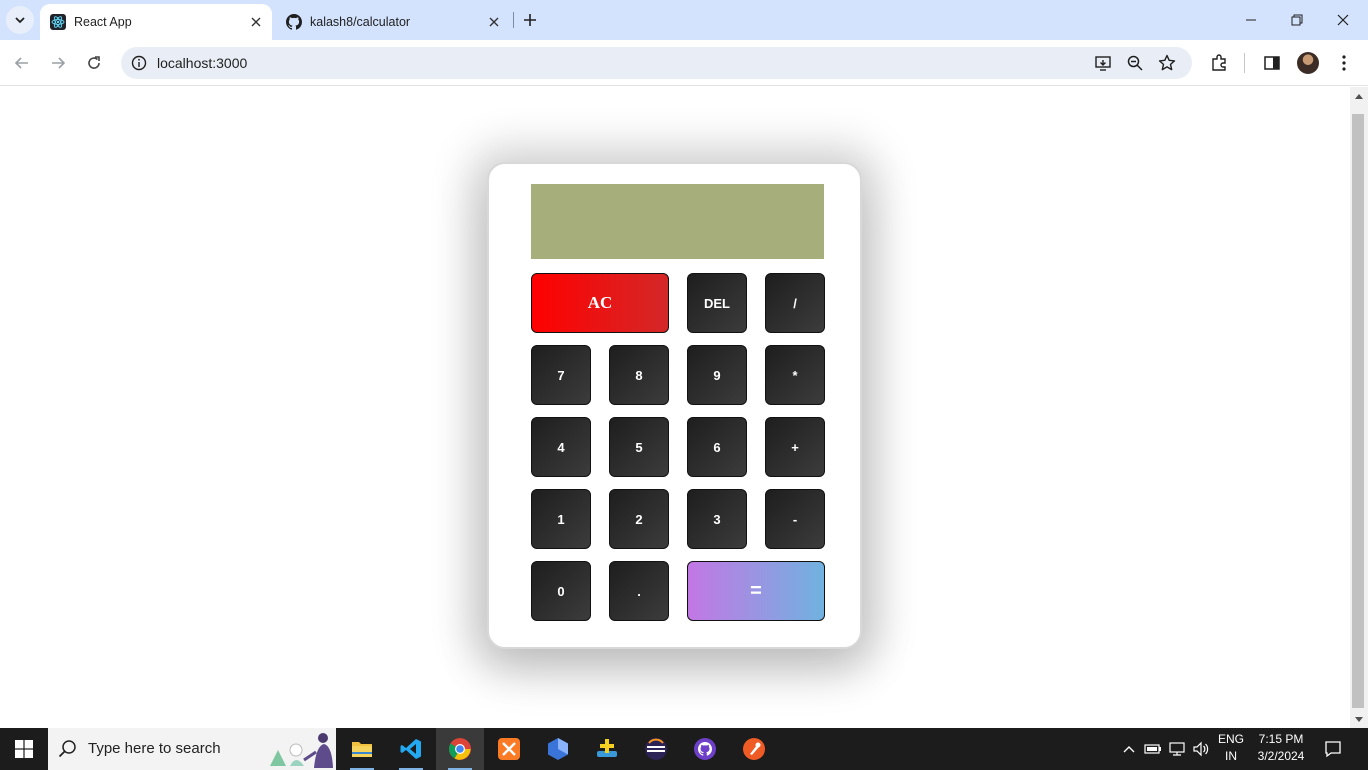 This screenshot has height=770, width=1368. Describe the element at coordinates (1129, 749) in the screenshot. I see `chevron-up-icon` at that location.